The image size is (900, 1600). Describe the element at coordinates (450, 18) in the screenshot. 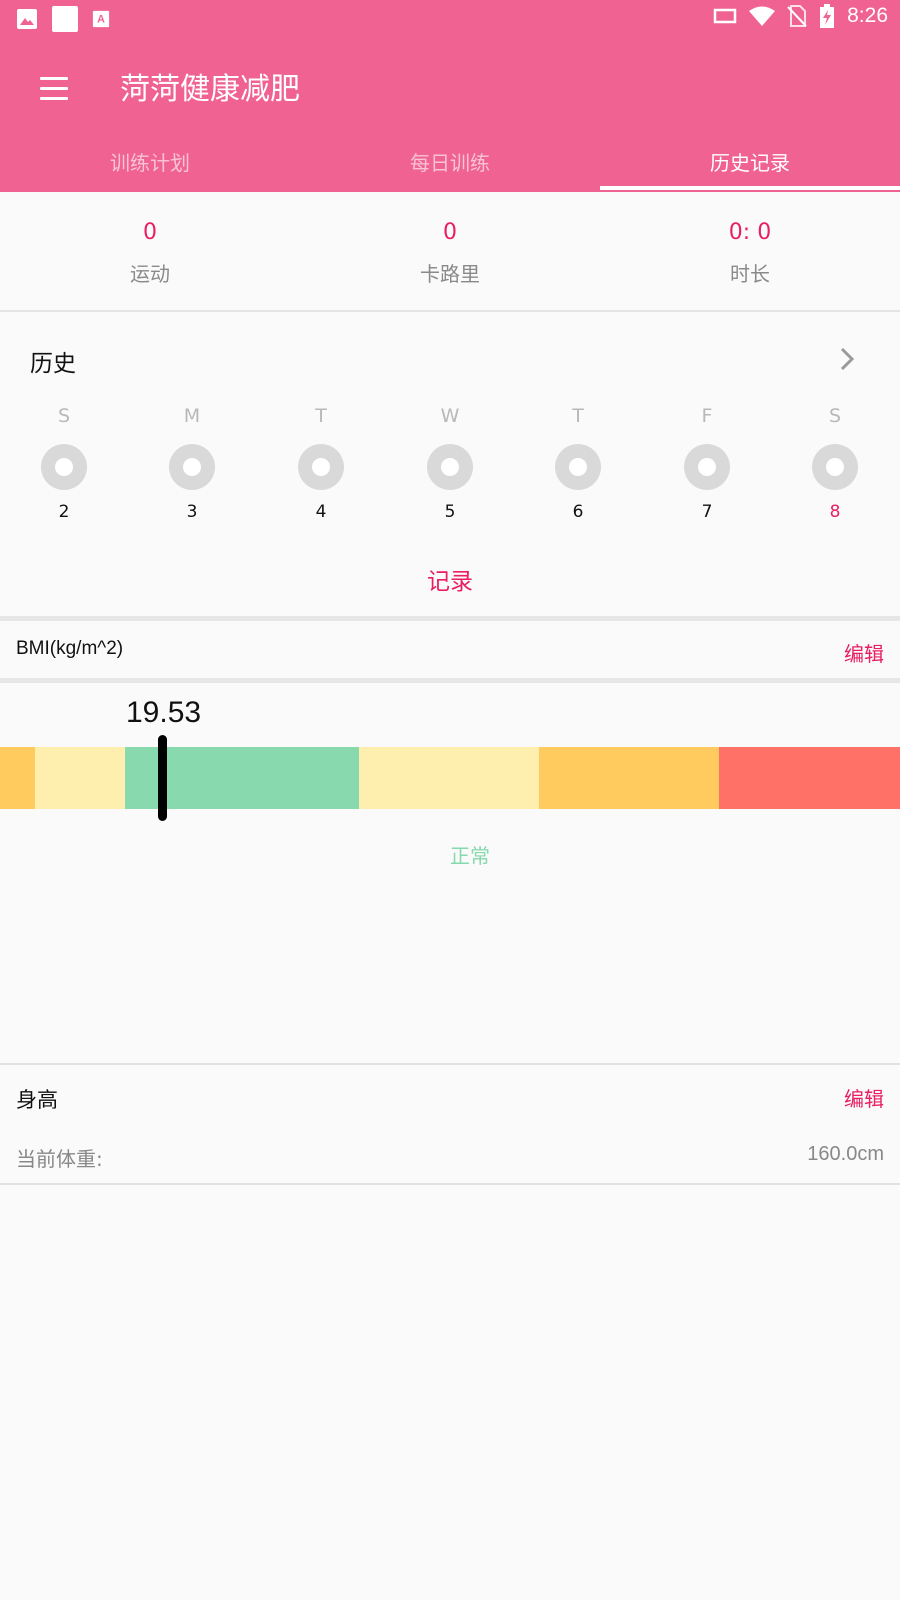

I see `status-bar: A 8:26` at that location.